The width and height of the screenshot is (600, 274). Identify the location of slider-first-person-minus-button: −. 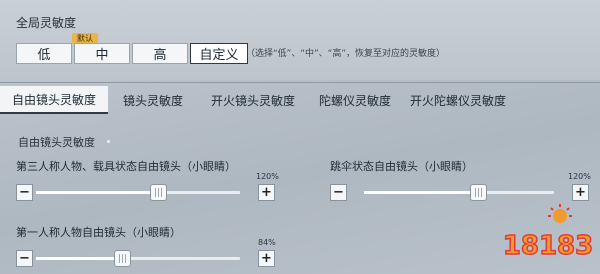
(24, 258).